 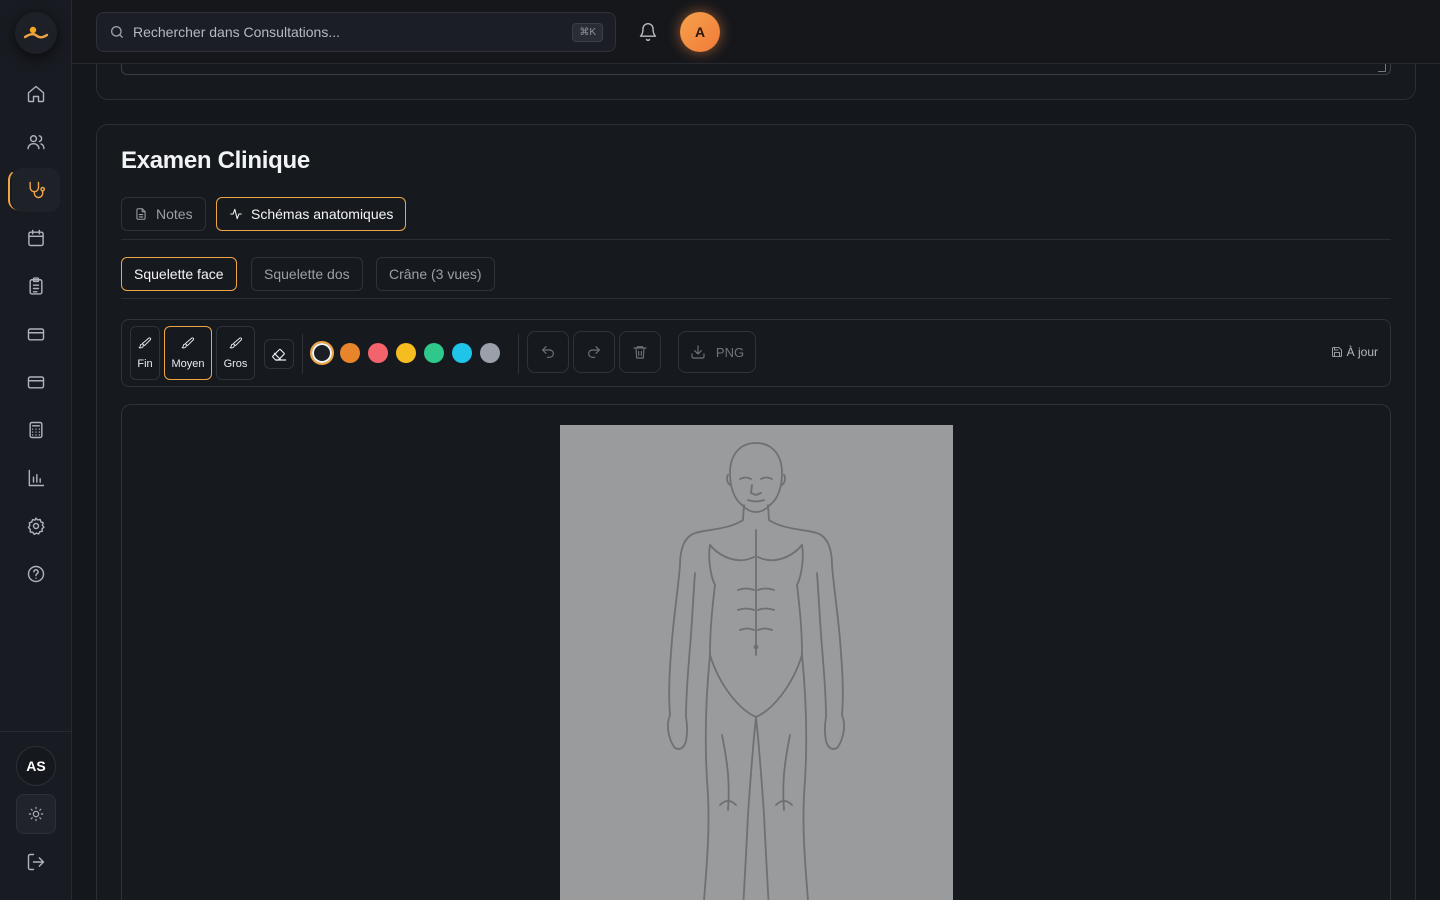 I want to click on export-png-button: PNG, so click(x=717, y=352).